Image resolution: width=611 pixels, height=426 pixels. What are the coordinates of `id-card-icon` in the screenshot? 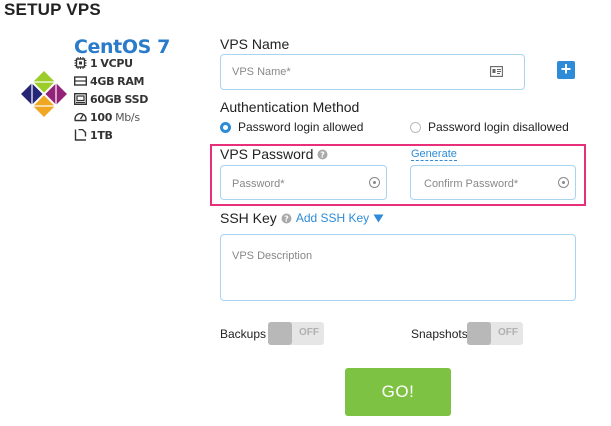 It's located at (496, 71).